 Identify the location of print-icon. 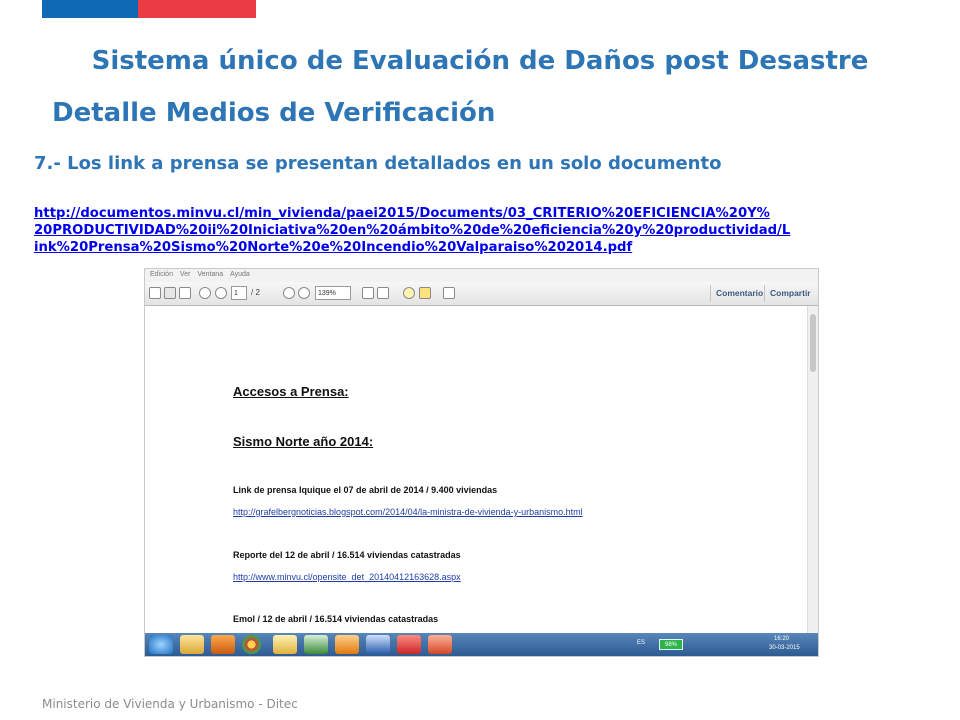
(170, 293).